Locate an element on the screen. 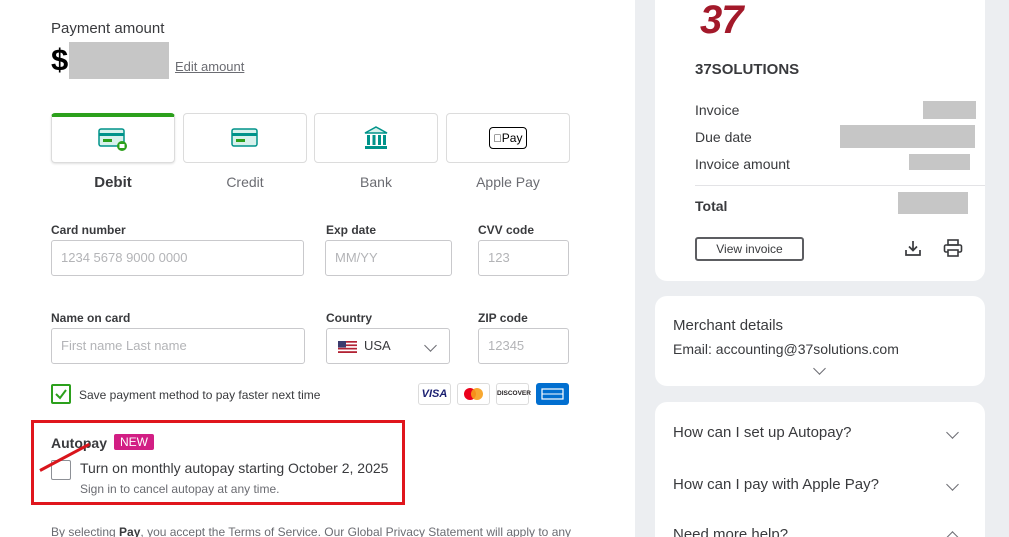 The width and height of the screenshot is (1009, 537). legal-prefix: By selecting is located at coordinates (85, 531).